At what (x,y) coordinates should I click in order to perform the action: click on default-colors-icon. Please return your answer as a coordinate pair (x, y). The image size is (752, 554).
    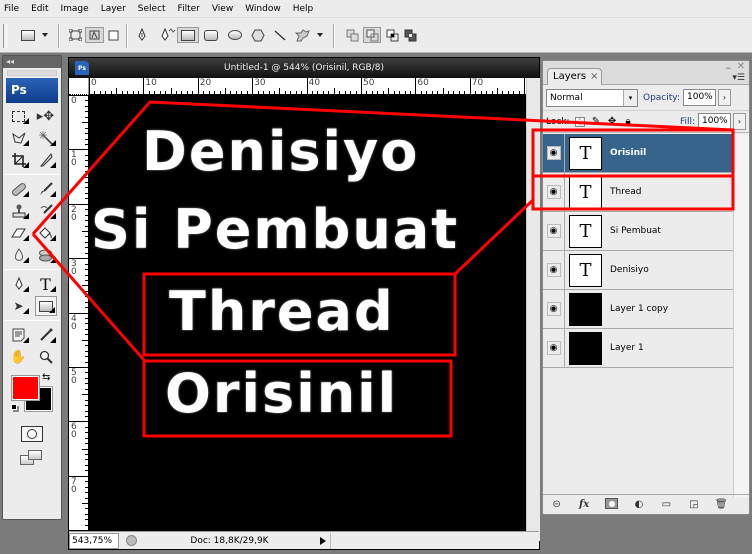
    Looking at the image, I should click on (14, 407).